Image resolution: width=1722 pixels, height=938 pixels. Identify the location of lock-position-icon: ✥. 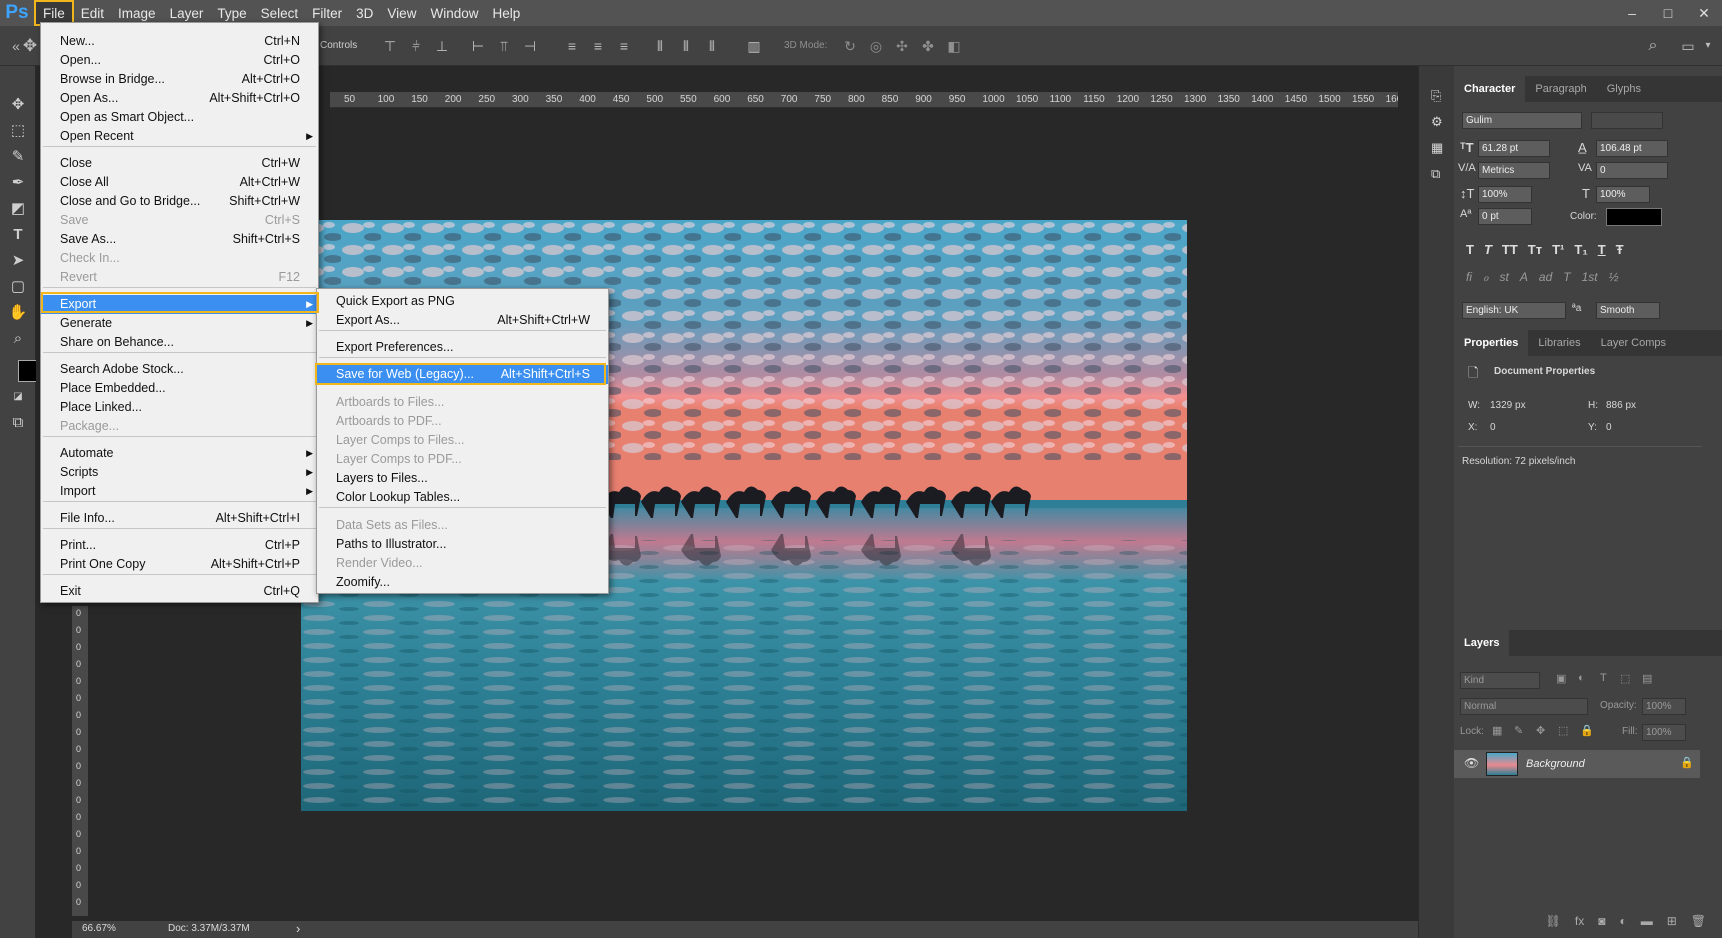
(1540, 730).